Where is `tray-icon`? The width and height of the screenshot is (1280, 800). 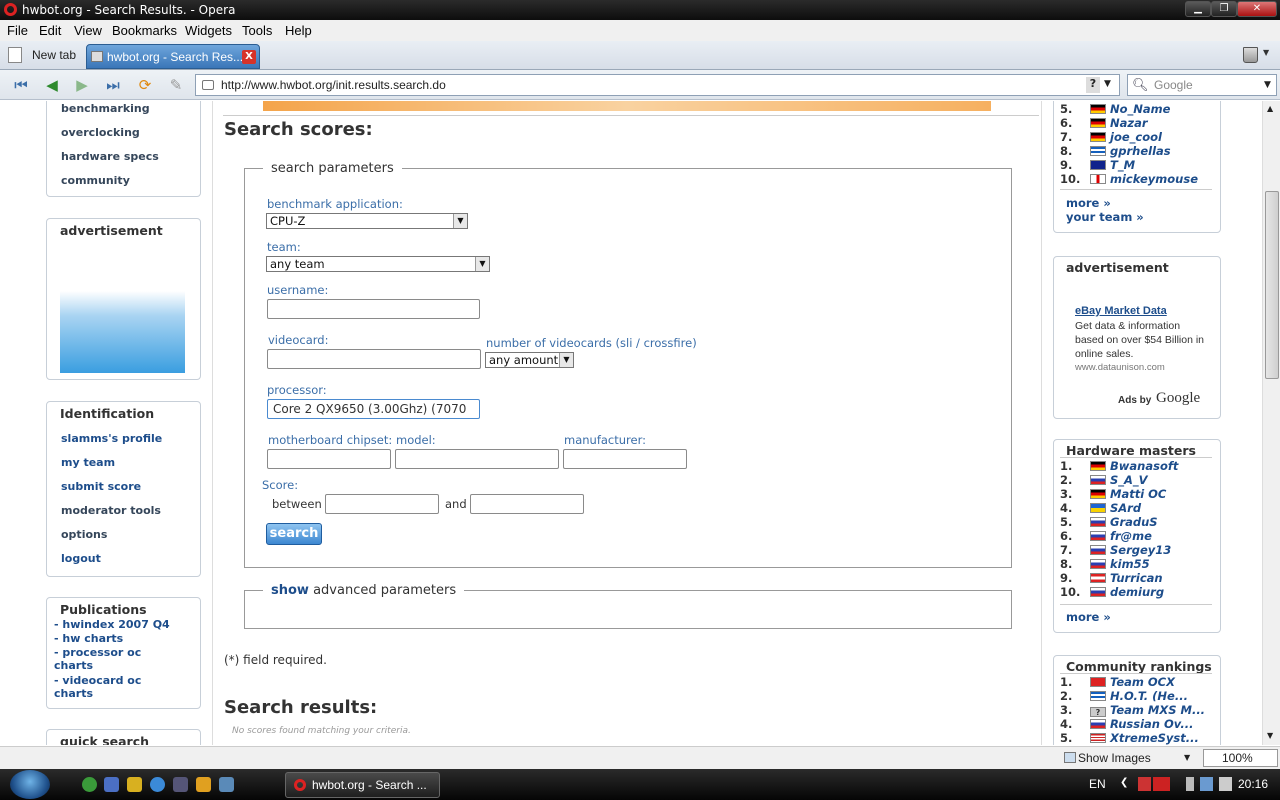 tray-icon is located at coordinates (1144, 784).